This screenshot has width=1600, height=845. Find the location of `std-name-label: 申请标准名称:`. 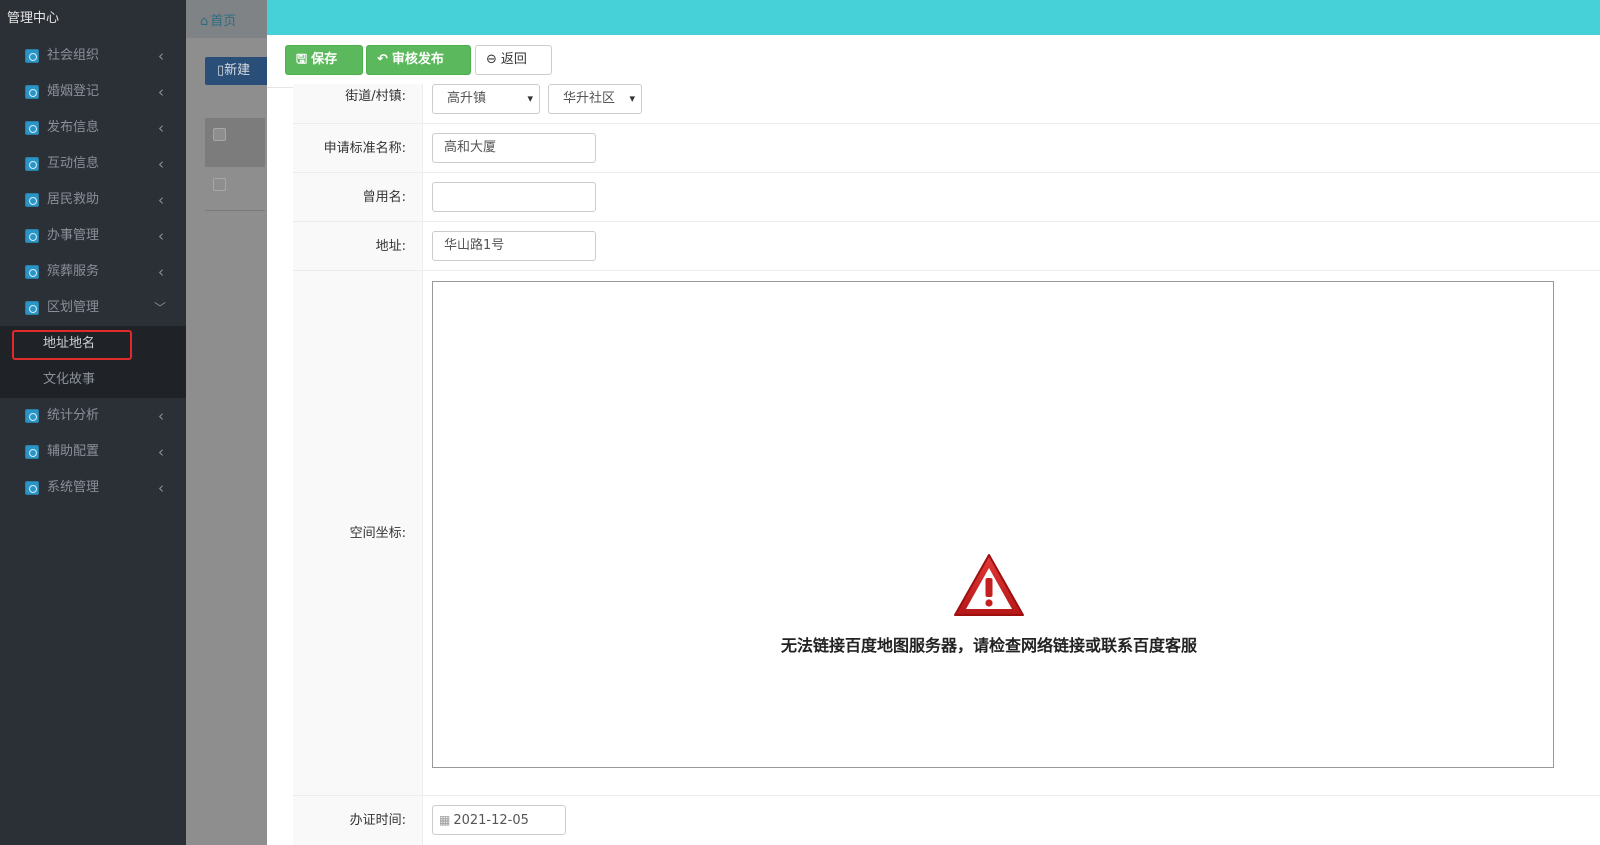

std-name-label: 申请标准名称: is located at coordinates (358, 148).